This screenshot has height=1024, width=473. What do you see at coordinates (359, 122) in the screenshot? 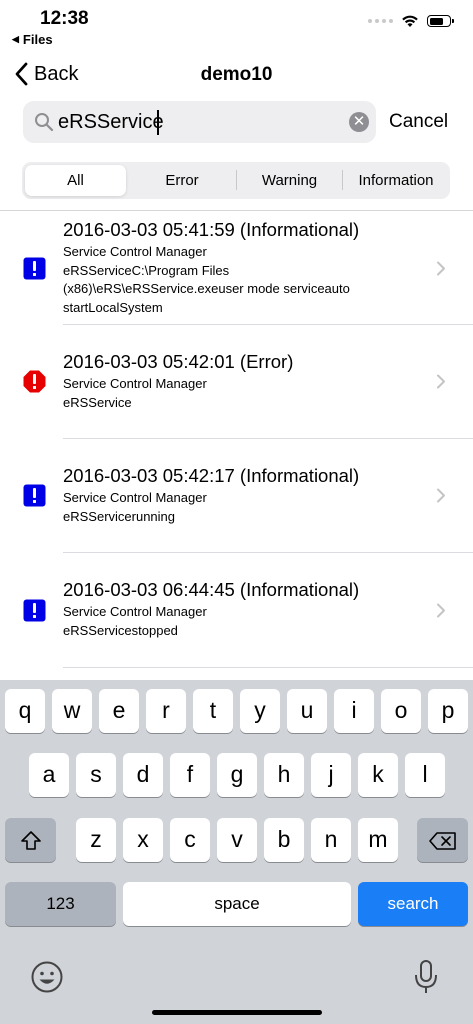
I see `clear-search-icon: ✕` at bounding box center [359, 122].